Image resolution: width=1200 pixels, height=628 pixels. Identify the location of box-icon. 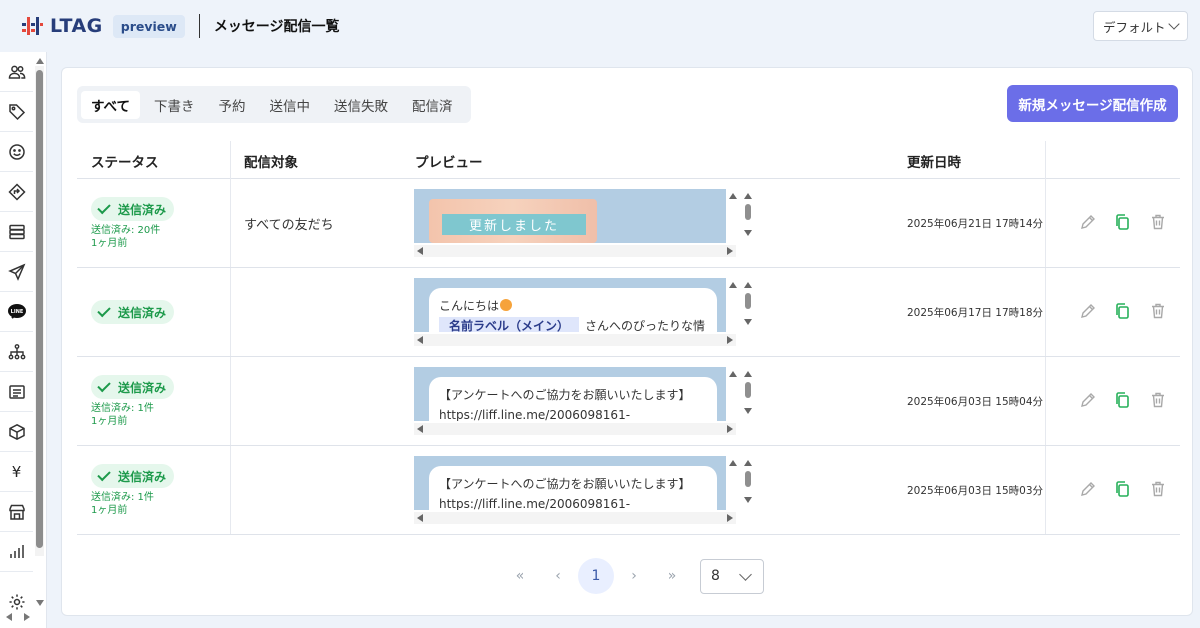
(16, 431).